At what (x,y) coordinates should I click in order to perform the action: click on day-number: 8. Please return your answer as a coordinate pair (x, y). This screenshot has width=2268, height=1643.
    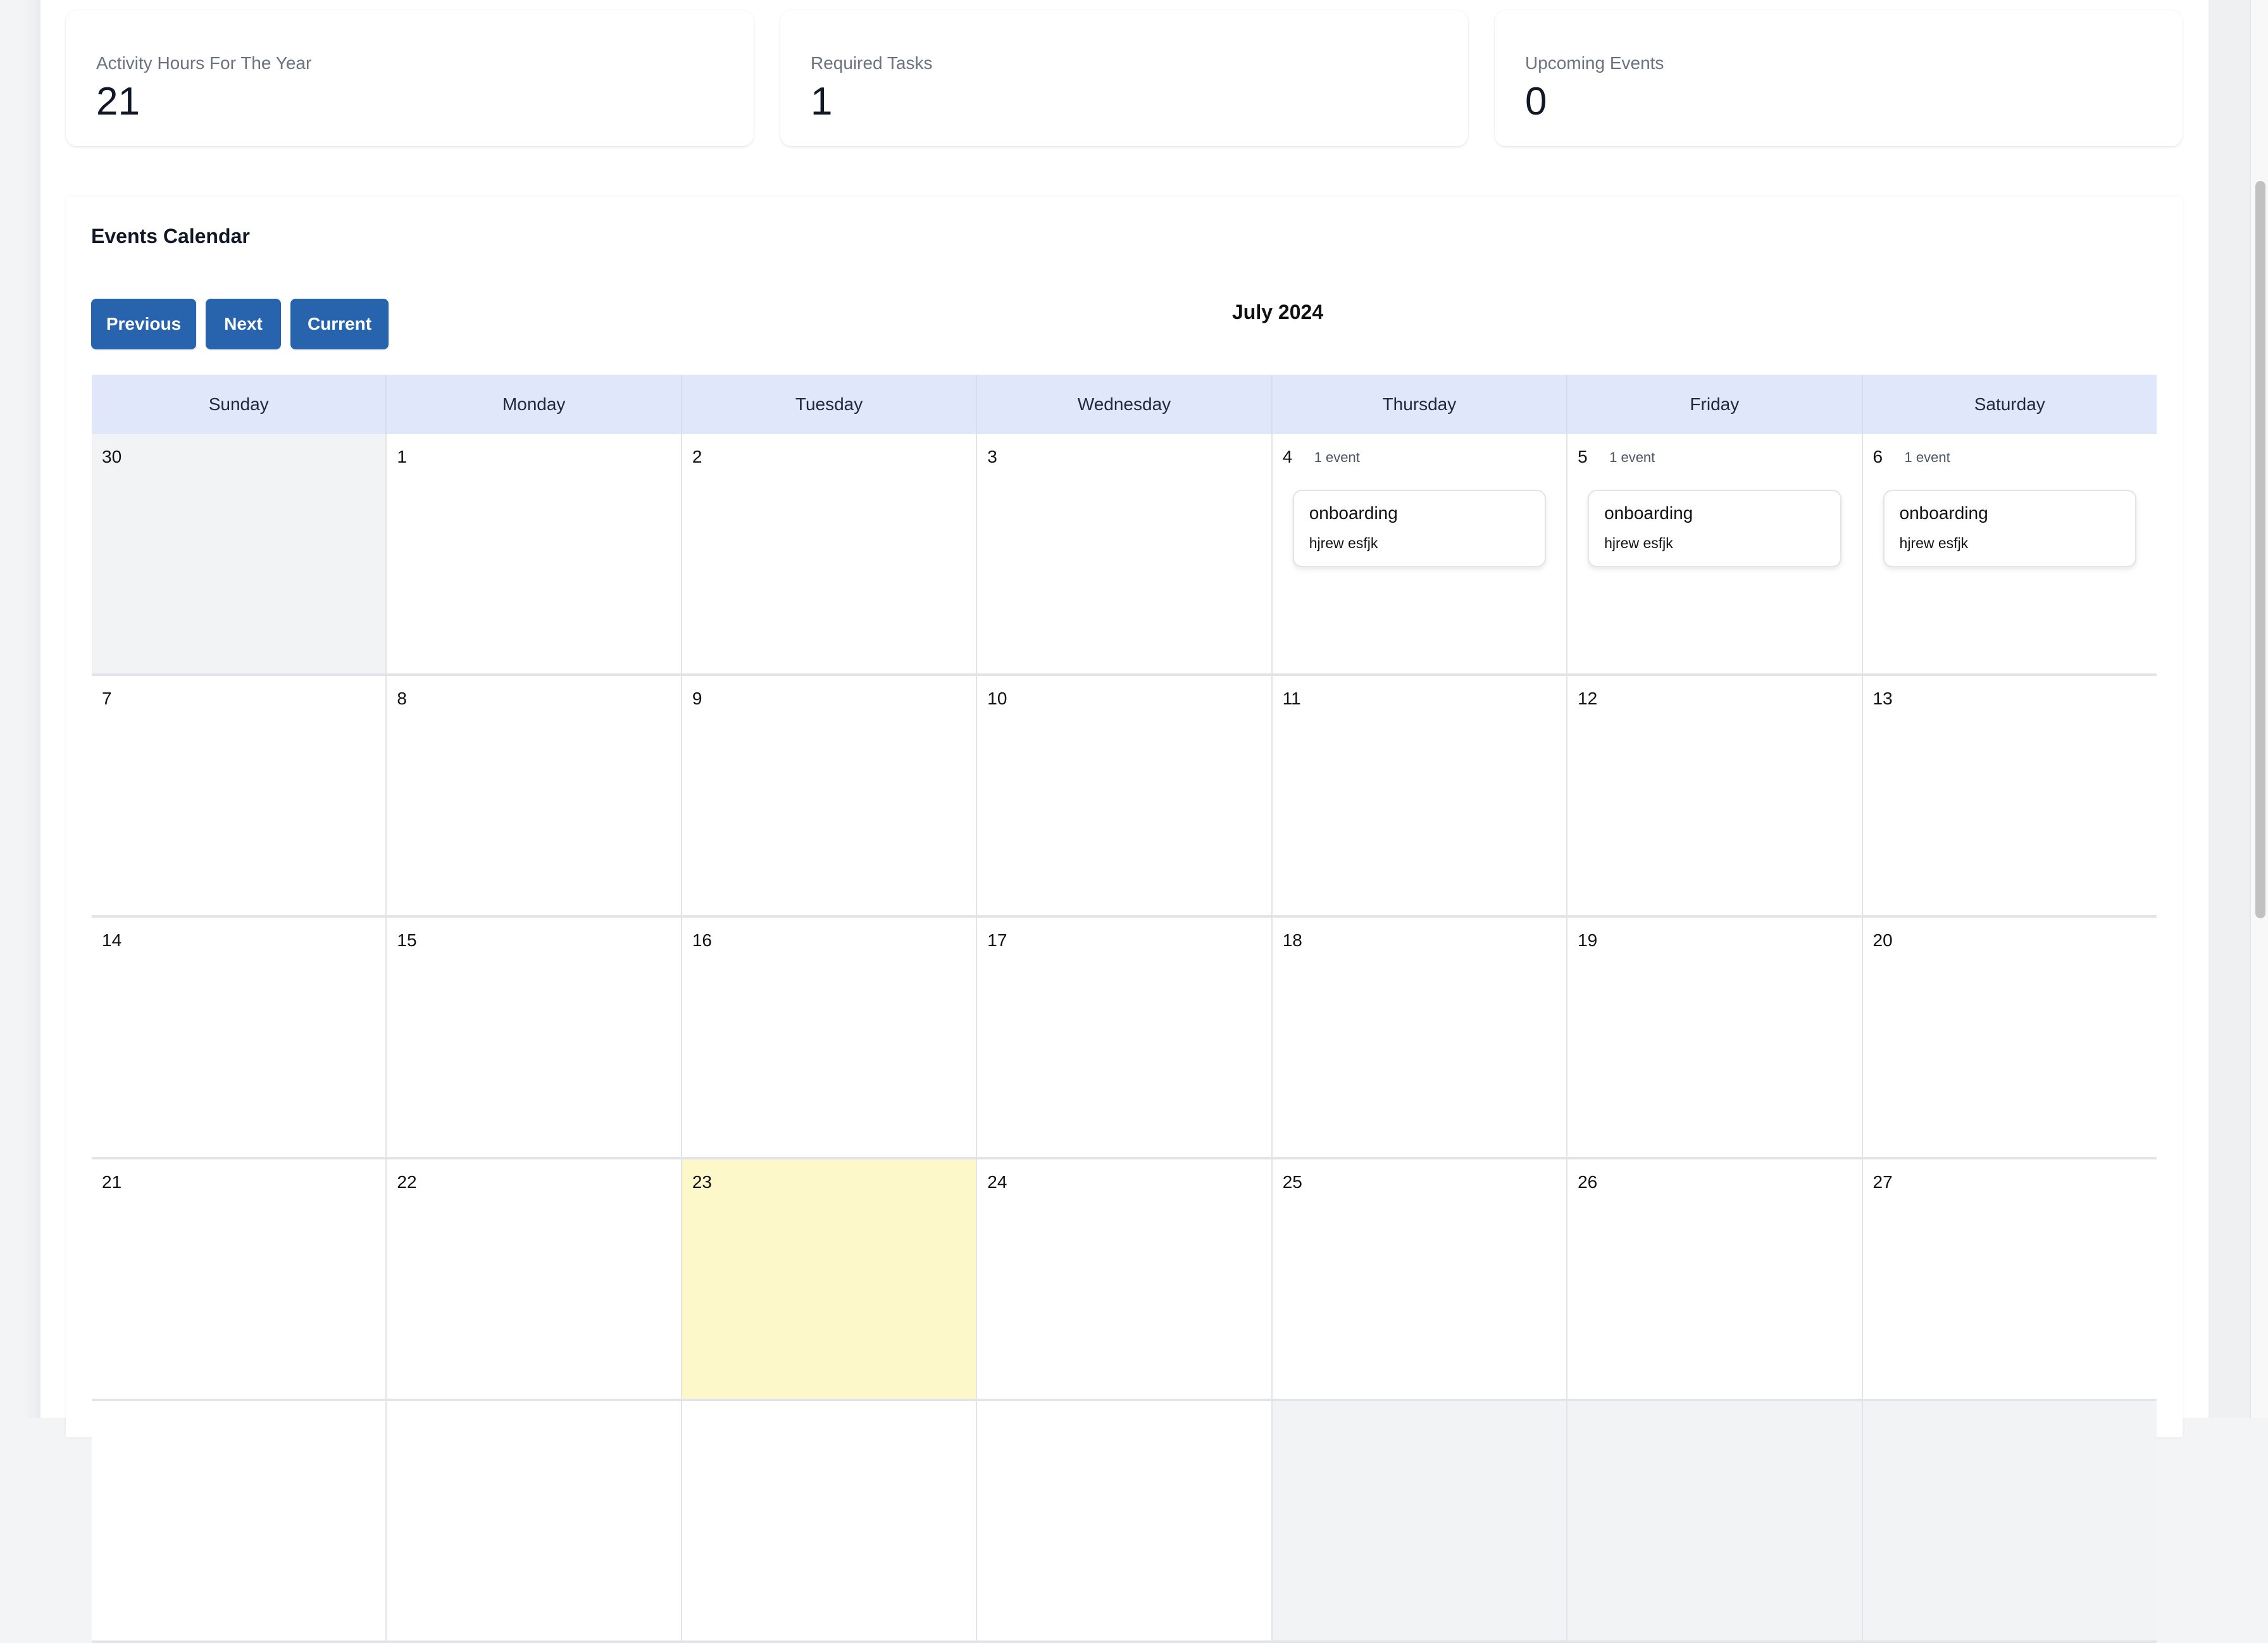
    Looking at the image, I should click on (402, 698).